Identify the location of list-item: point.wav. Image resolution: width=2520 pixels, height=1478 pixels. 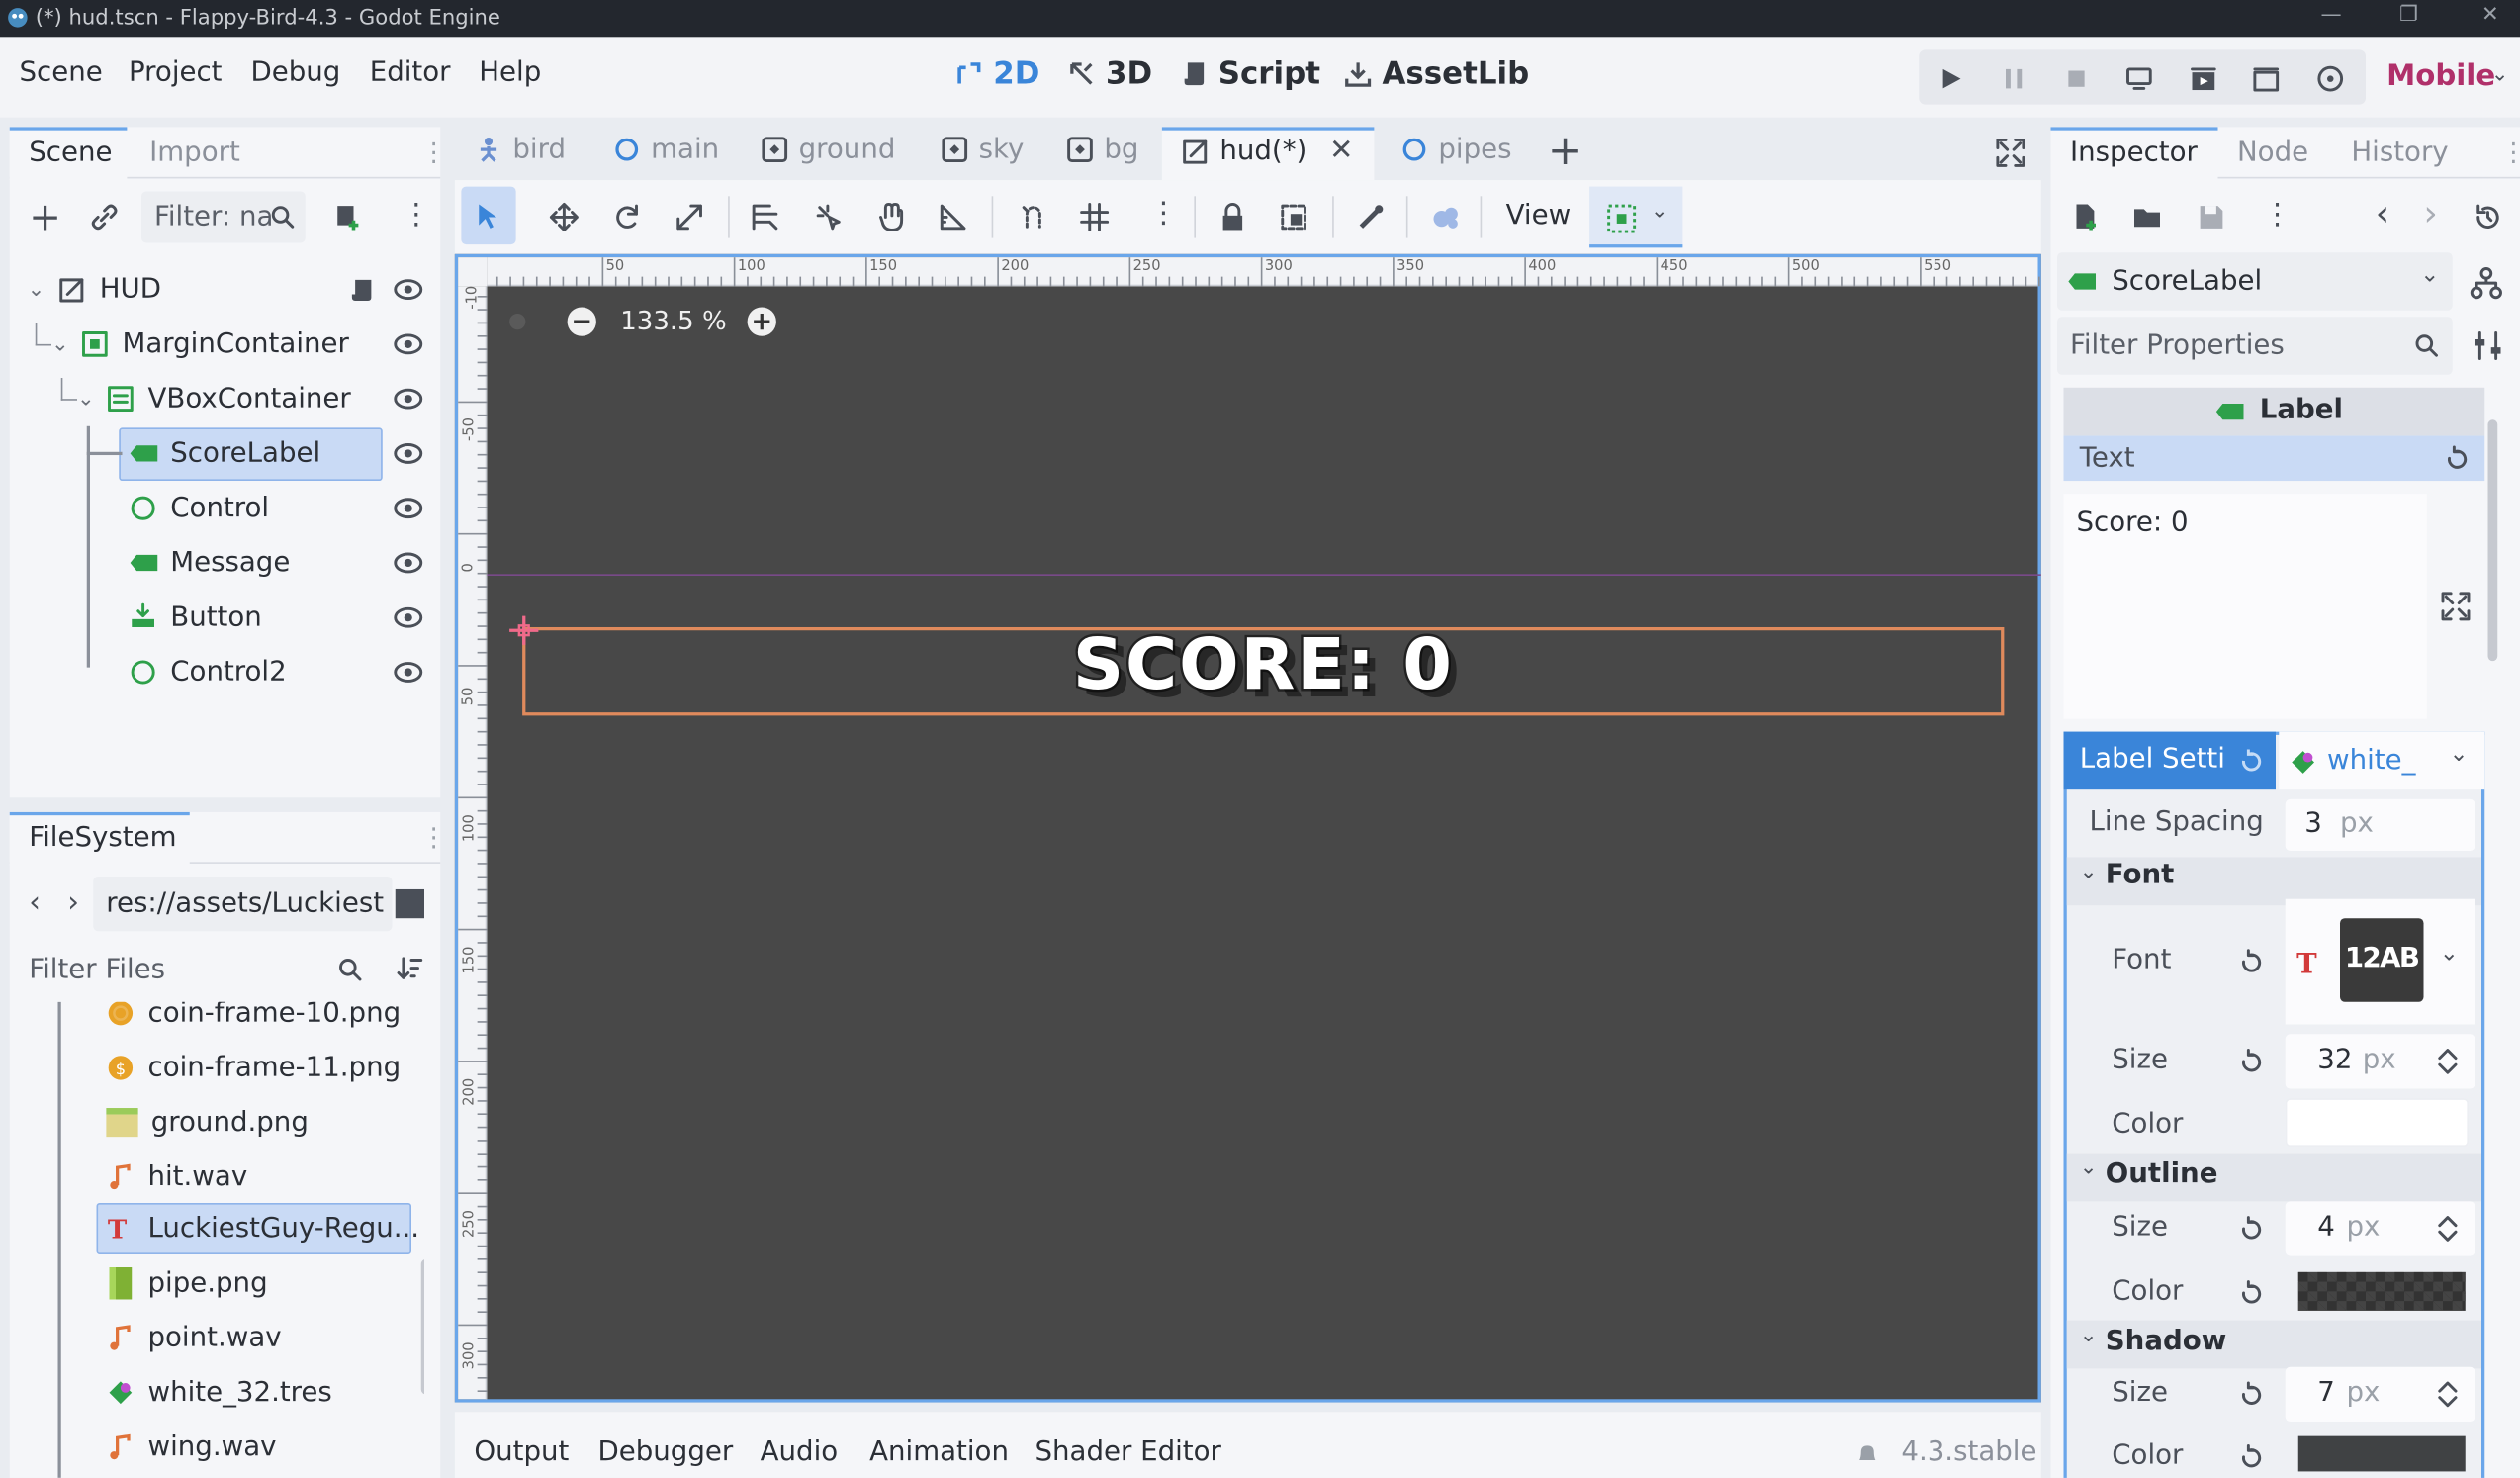
(194, 1338).